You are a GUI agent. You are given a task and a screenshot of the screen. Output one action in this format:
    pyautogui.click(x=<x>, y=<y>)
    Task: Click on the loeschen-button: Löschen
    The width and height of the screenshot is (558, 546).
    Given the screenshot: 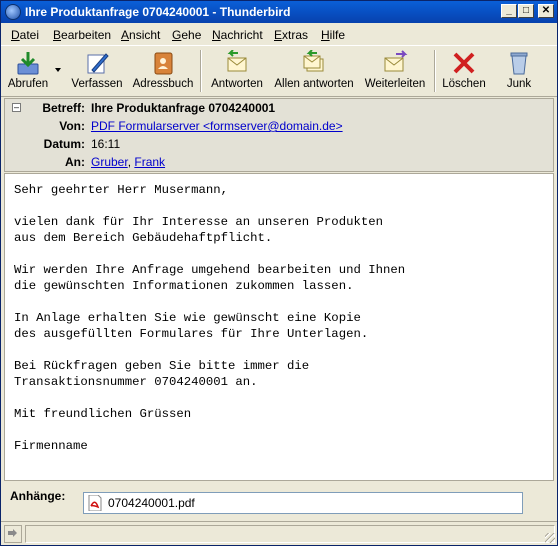 What is the action you would take?
    pyautogui.click(x=464, y=71)
    